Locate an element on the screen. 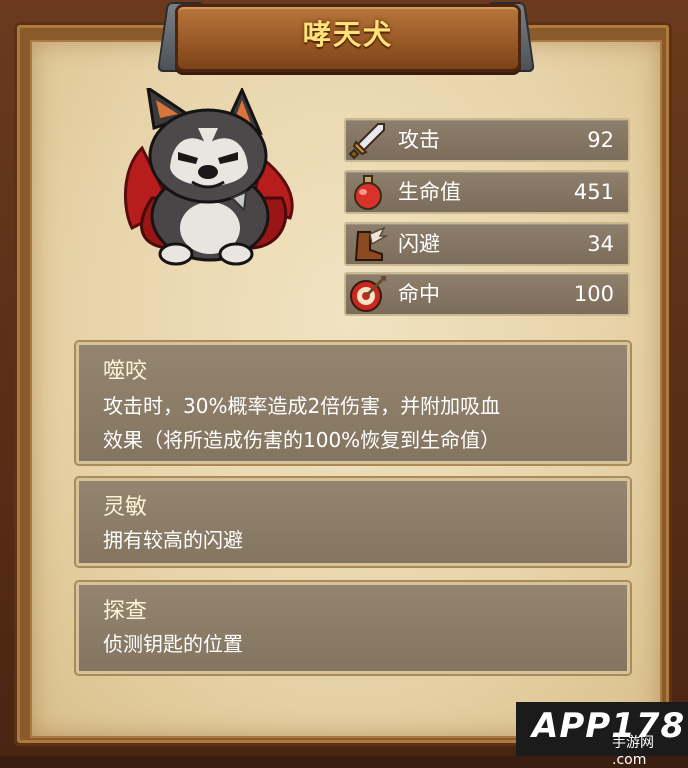 The width and height of the screenshot is (688, 768). stat-label: 闪避 is located at coordinates (419, 244).